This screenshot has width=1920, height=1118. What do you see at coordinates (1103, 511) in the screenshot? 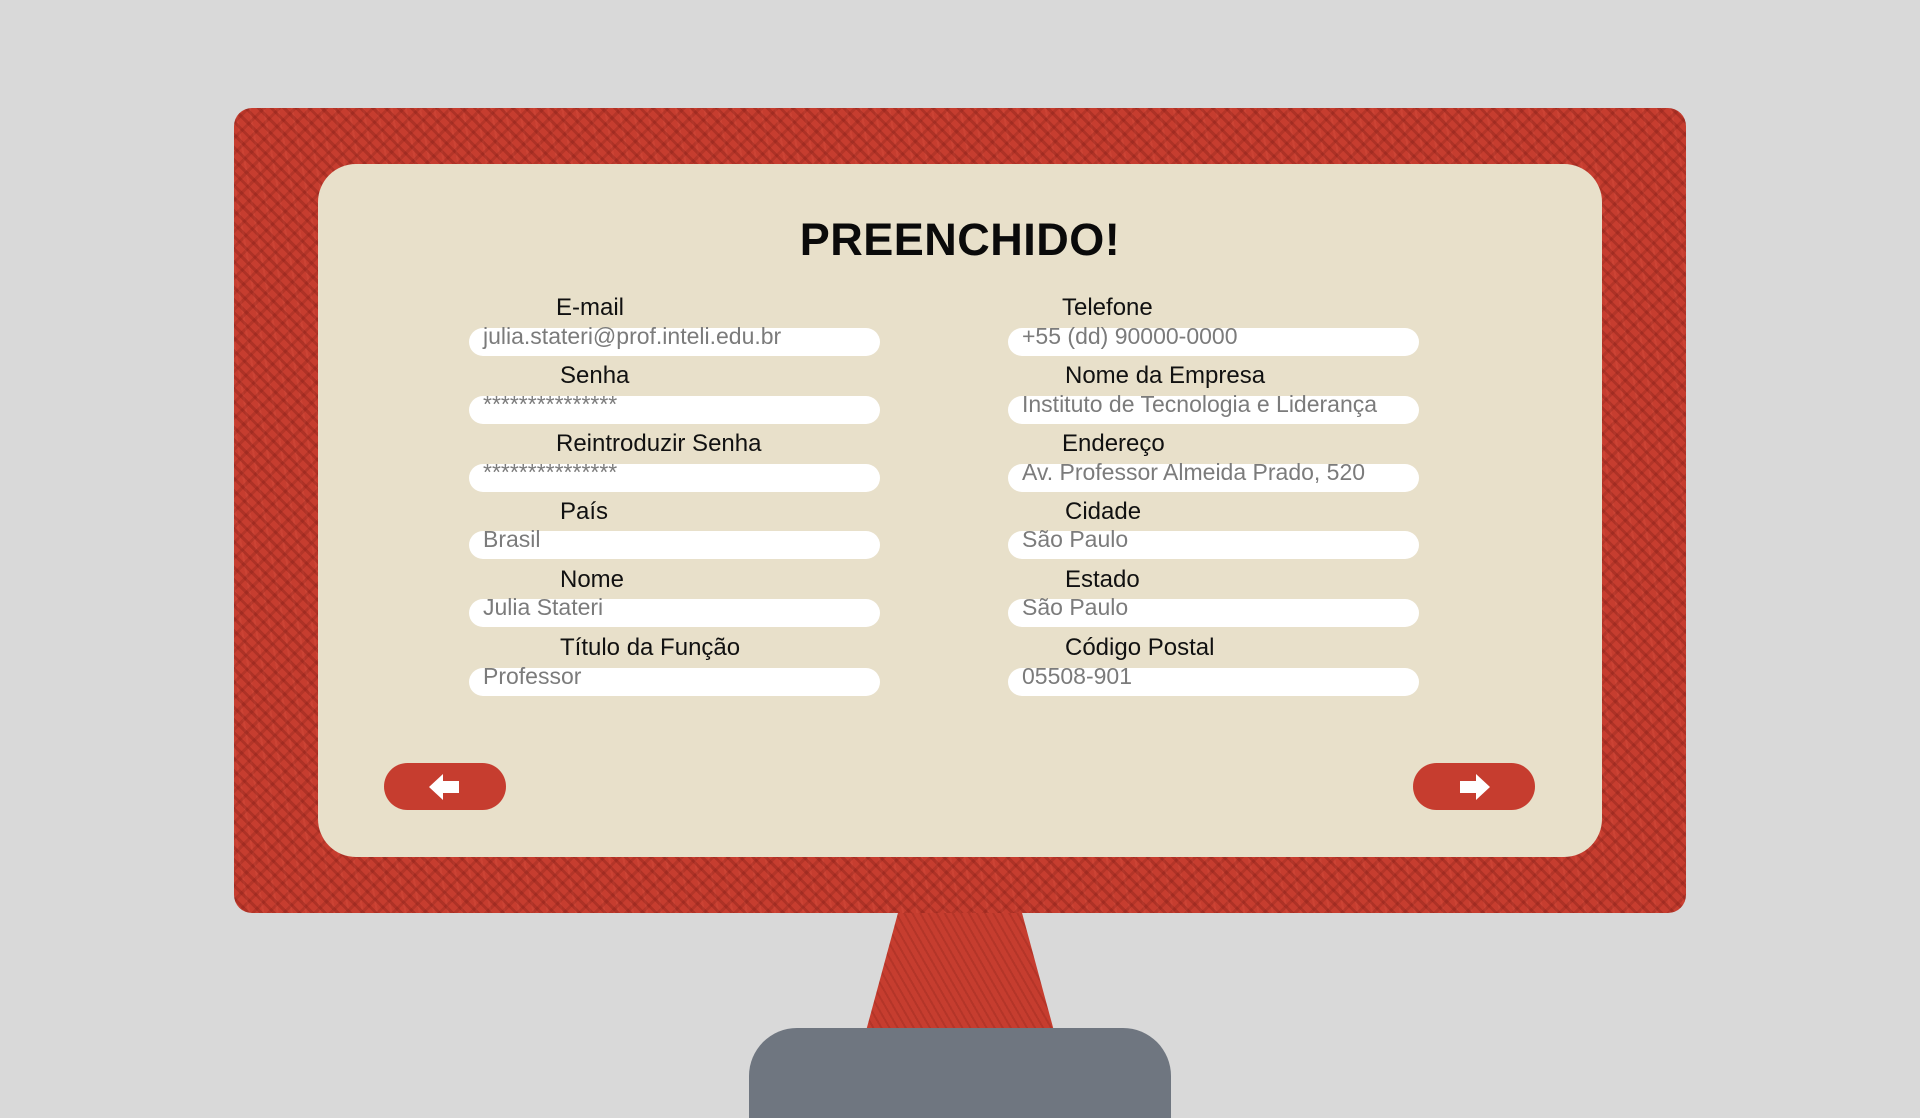
I see `city-label: Cidade` at bounding box center [1103, 511].